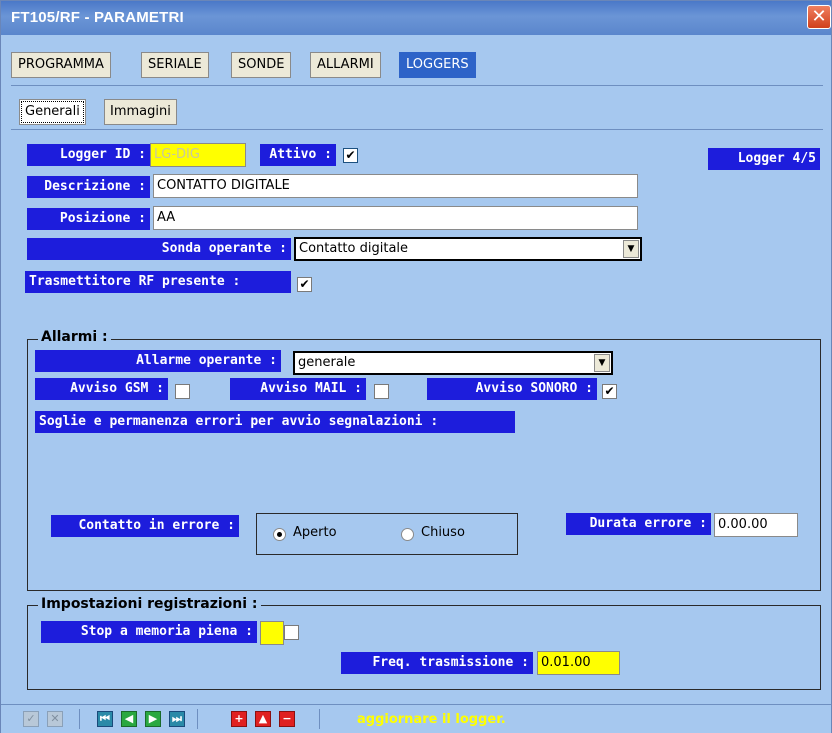 The width and height of the screenshot is (832, 733). What do you see at coordinates (198, 155) in the screenshot?
I see `logger-id-field: LG-DIG` at bounding box center [198, 155].